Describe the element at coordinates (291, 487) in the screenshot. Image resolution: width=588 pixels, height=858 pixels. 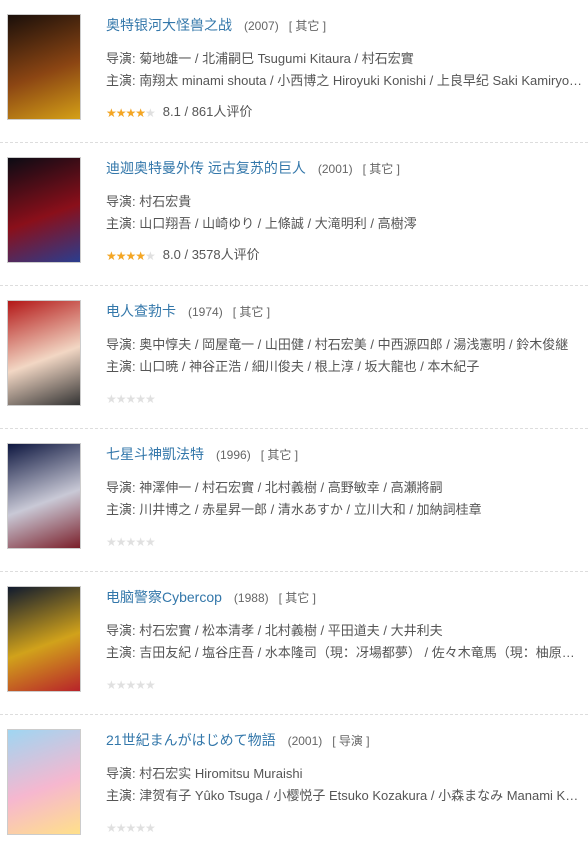
I see `director-names: 神澤伸一 / 村石宏實 / 北村義樹 / 高野敏幸 / 高瀬將嗣` at that location.